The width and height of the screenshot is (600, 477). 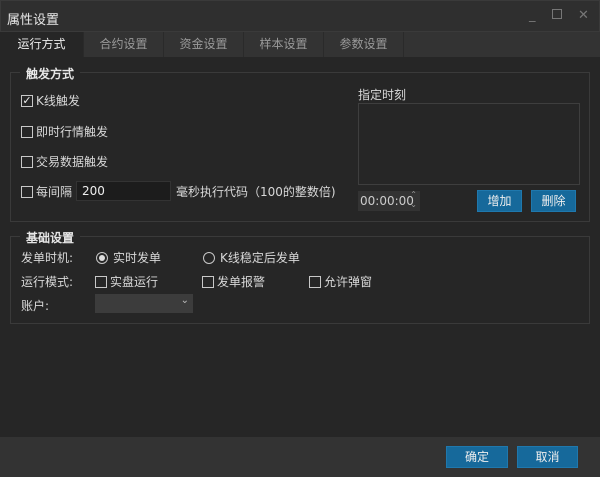 What do you see at coordinates (477, 457) in the screenshot?
I see `ok-button: 确定` at bounding box center [477, 457].